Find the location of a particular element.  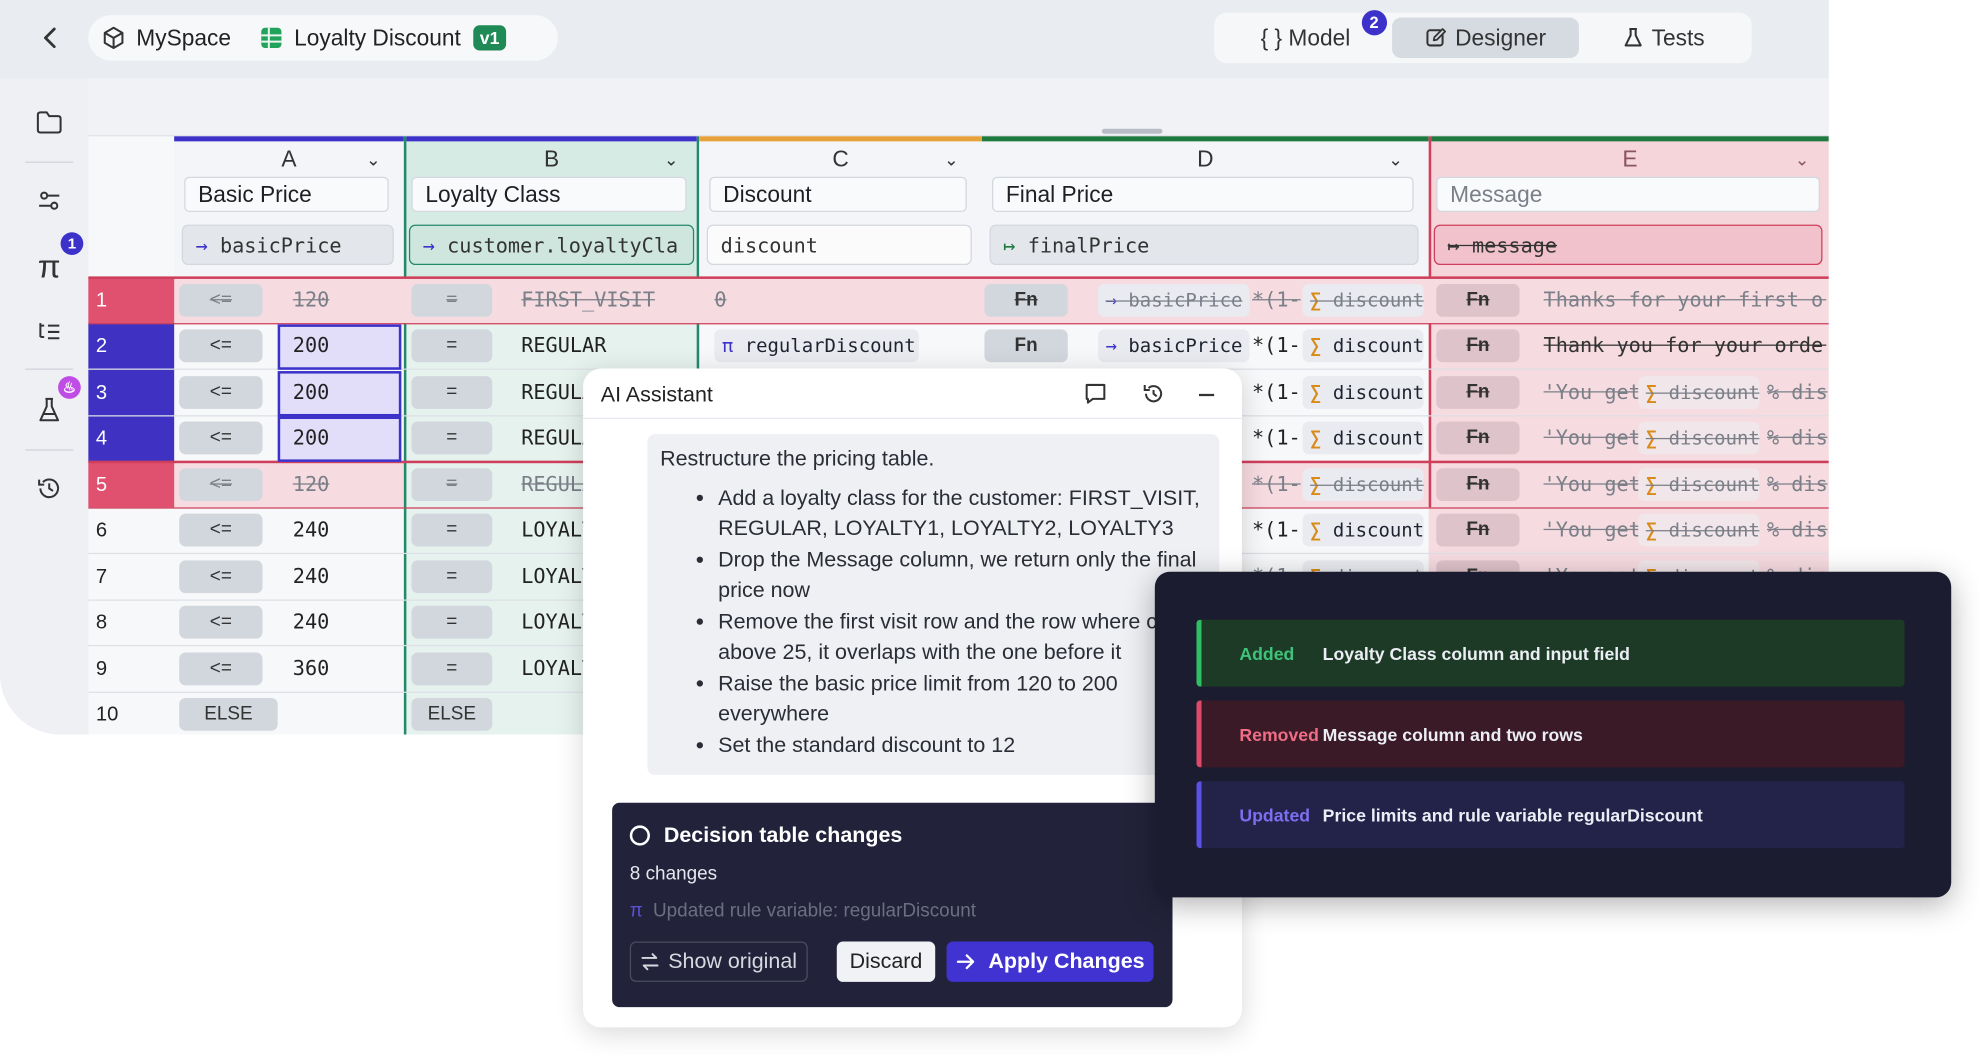

operator-a: ELSE is located at coordinates (228, 714).